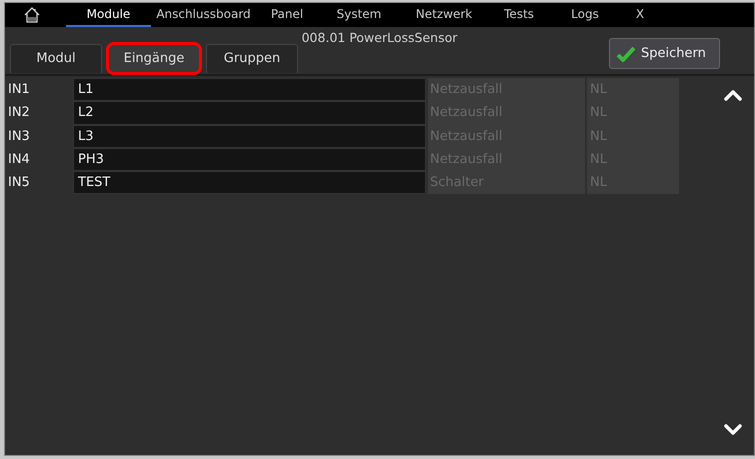 The image size is (755, 459). Describe the element at coordinates (626, 53) in the screenshot. I see `checkmark-icon` at that location.